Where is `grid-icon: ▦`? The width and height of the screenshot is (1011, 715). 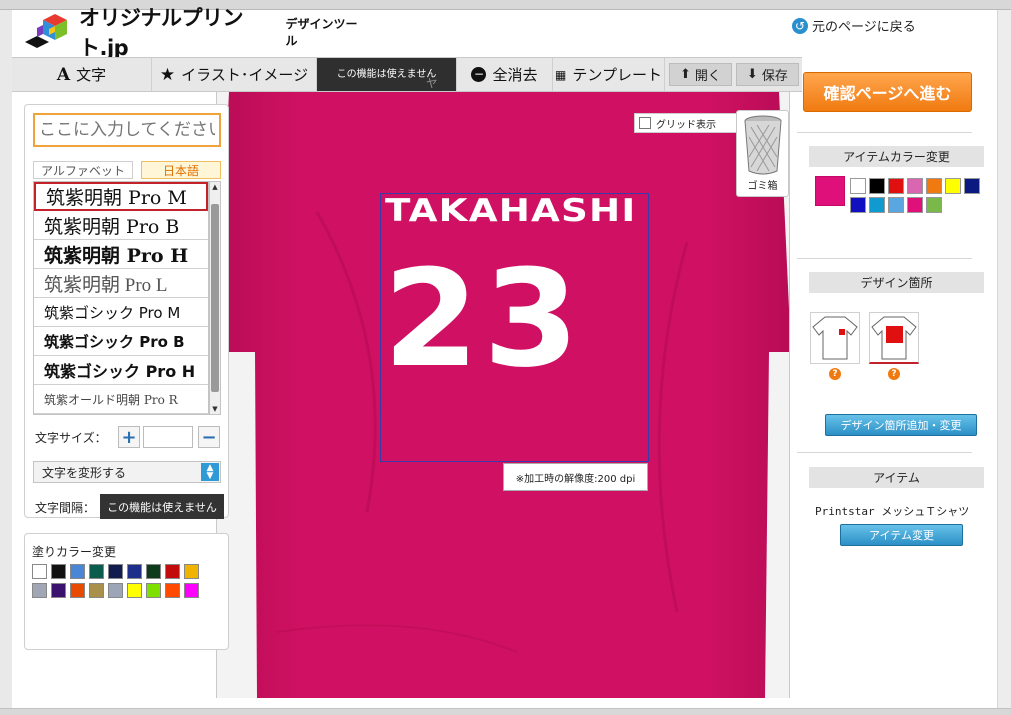 grid-icon: ▦ is located at coordinates (561, 74).